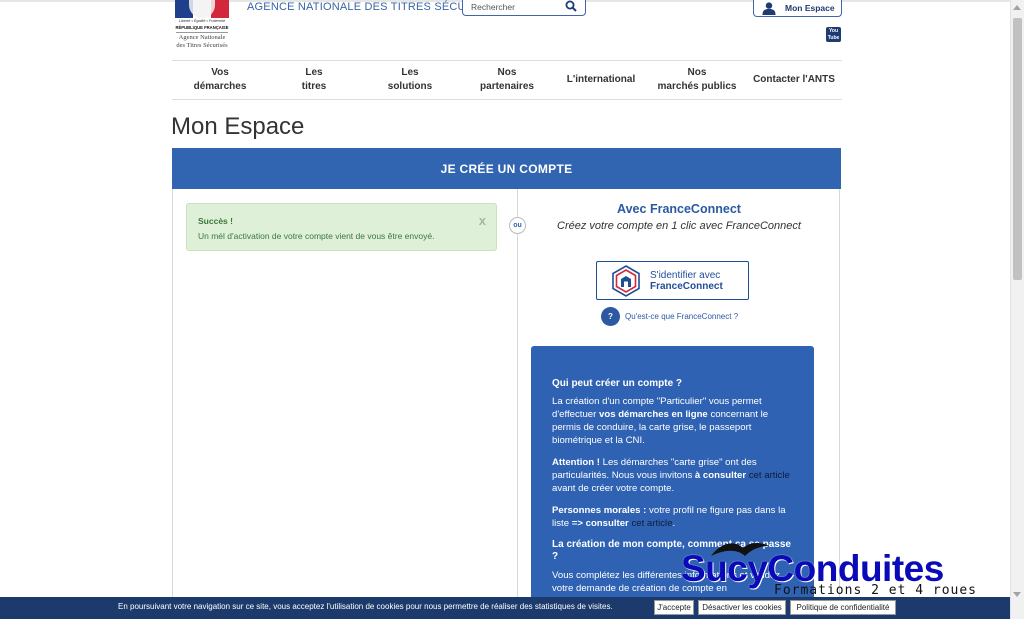  Describe the element at coordinates (215, 221) in the screenshot. I see `alert-title: Succès !` at that location.